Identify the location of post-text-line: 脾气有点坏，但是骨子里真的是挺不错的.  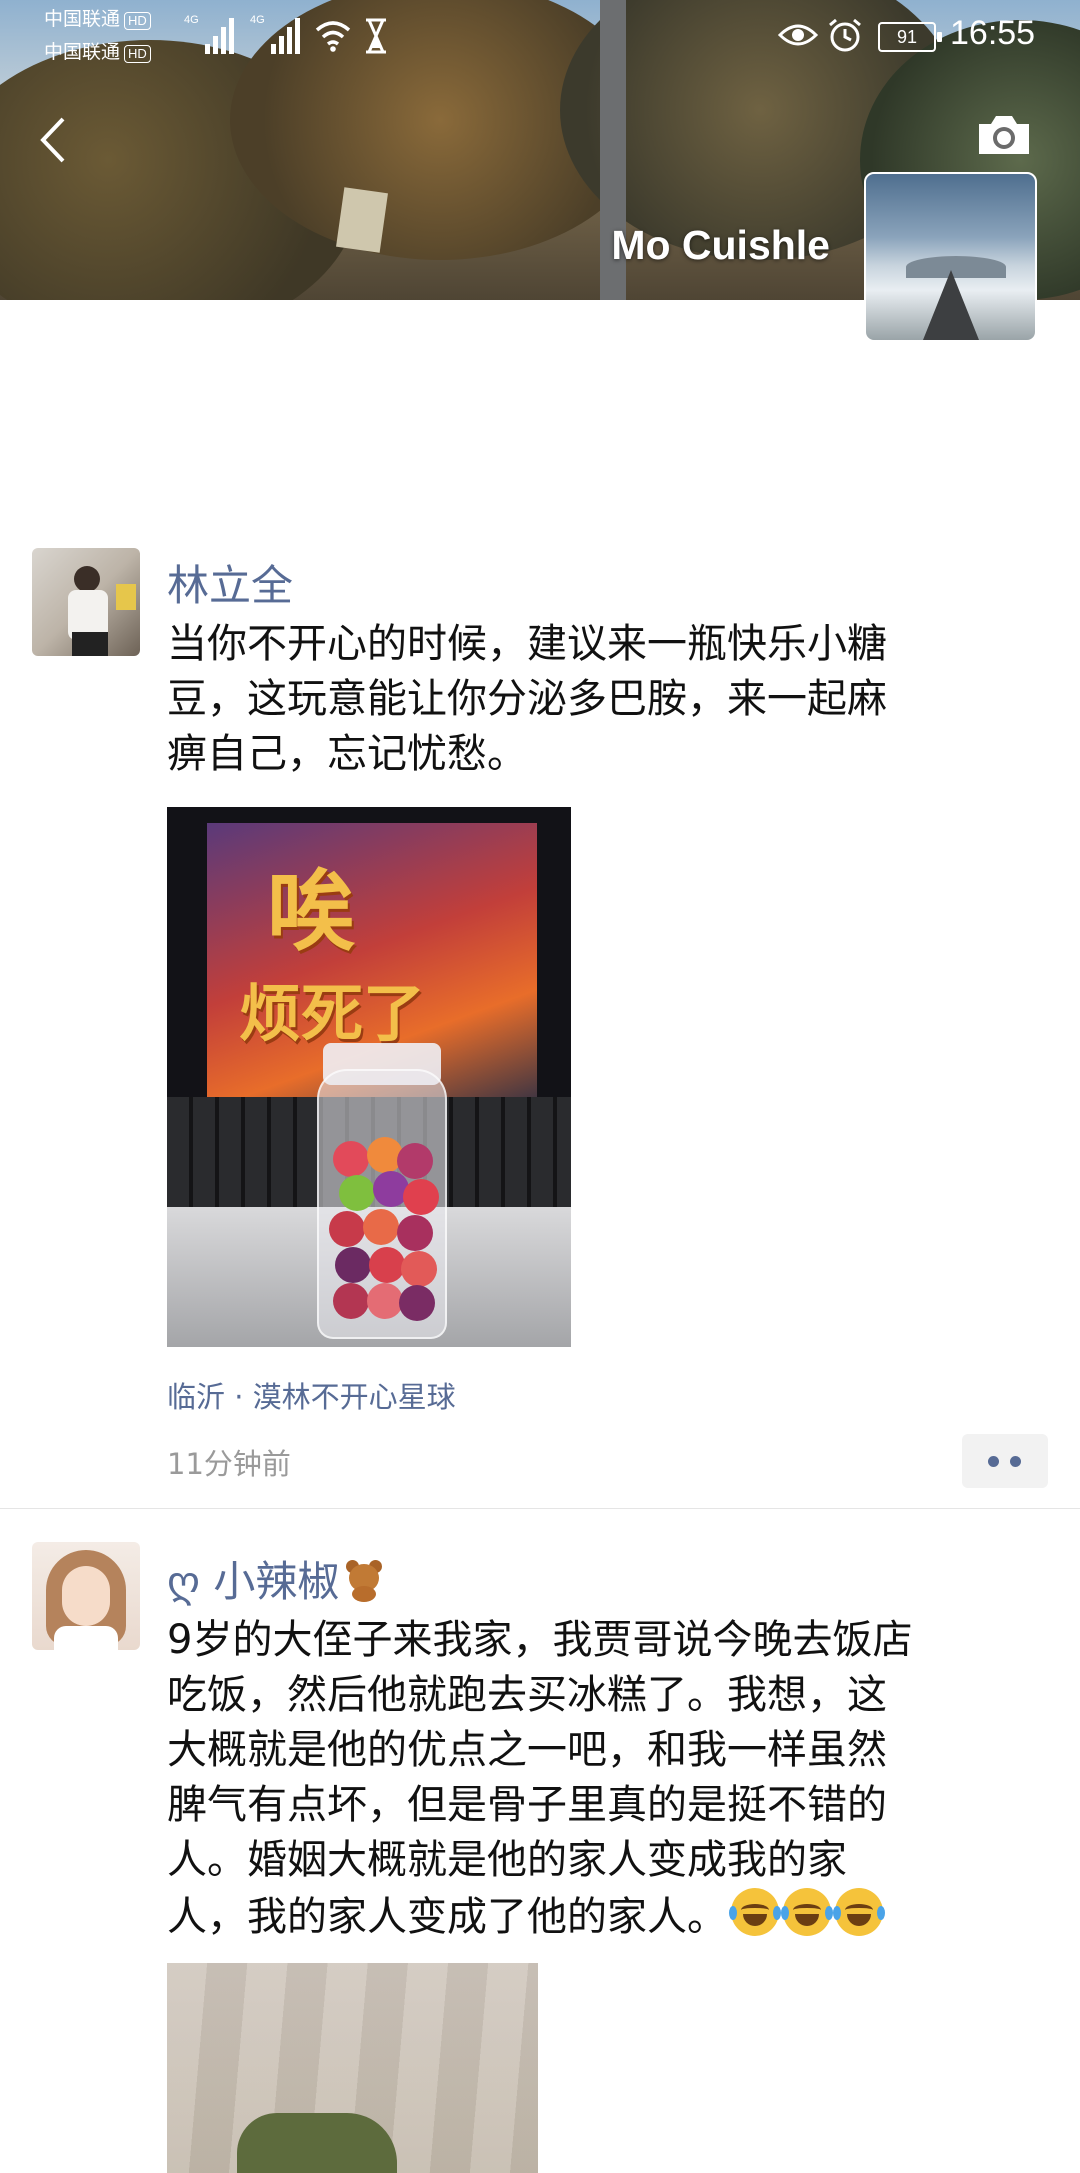
(527, 1805).